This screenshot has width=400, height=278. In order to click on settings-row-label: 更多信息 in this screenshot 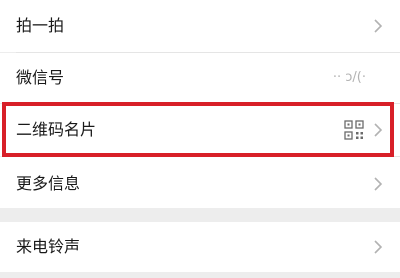, I will do `click(48, 183)`.